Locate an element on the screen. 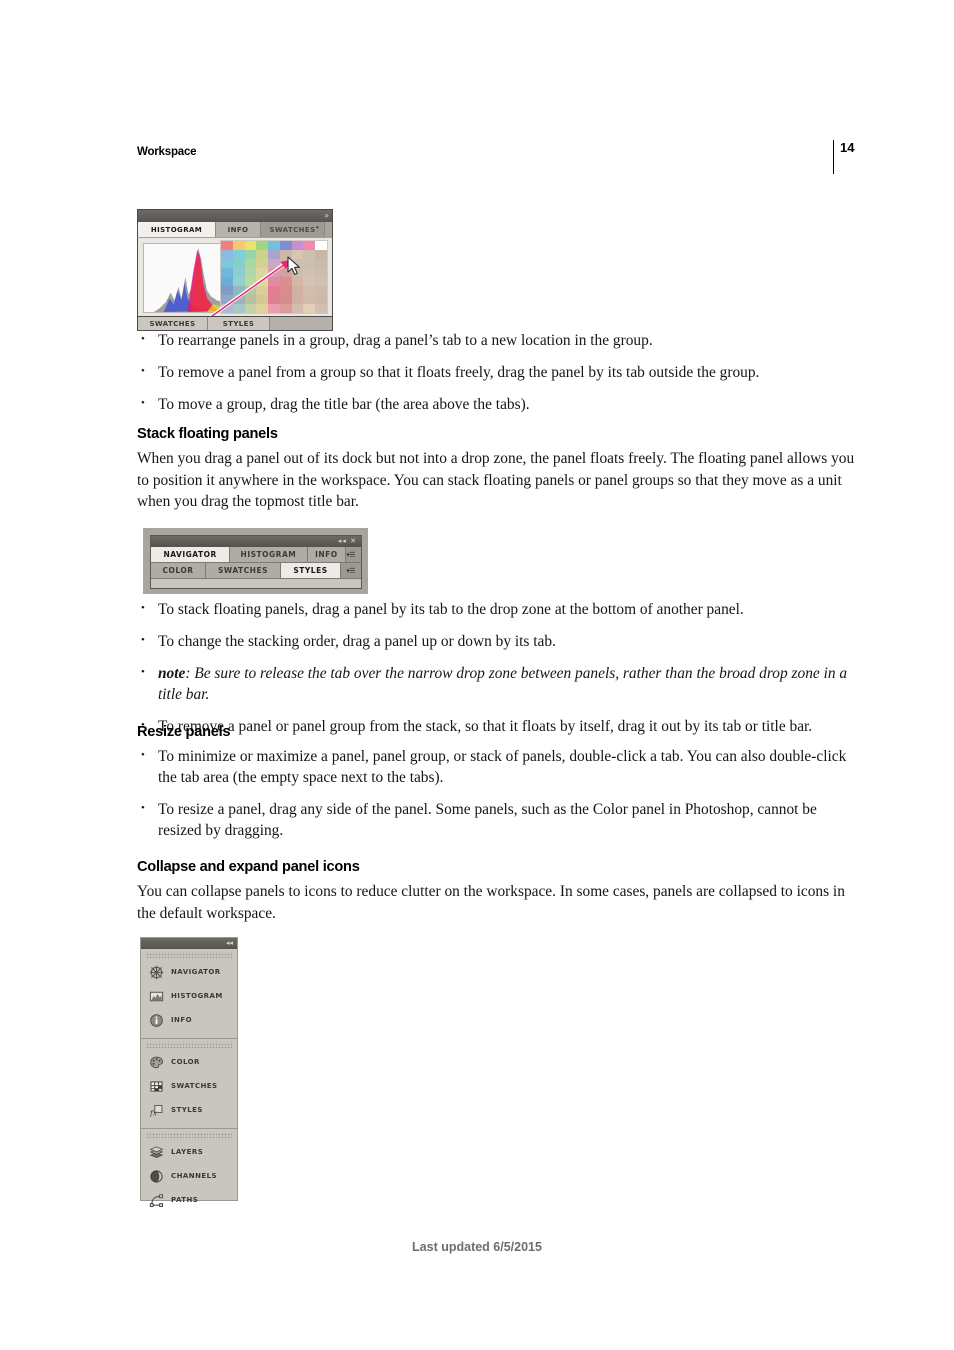  figure1-tab-swatches-label: SWATCHES is located at coordinates (292, 229).